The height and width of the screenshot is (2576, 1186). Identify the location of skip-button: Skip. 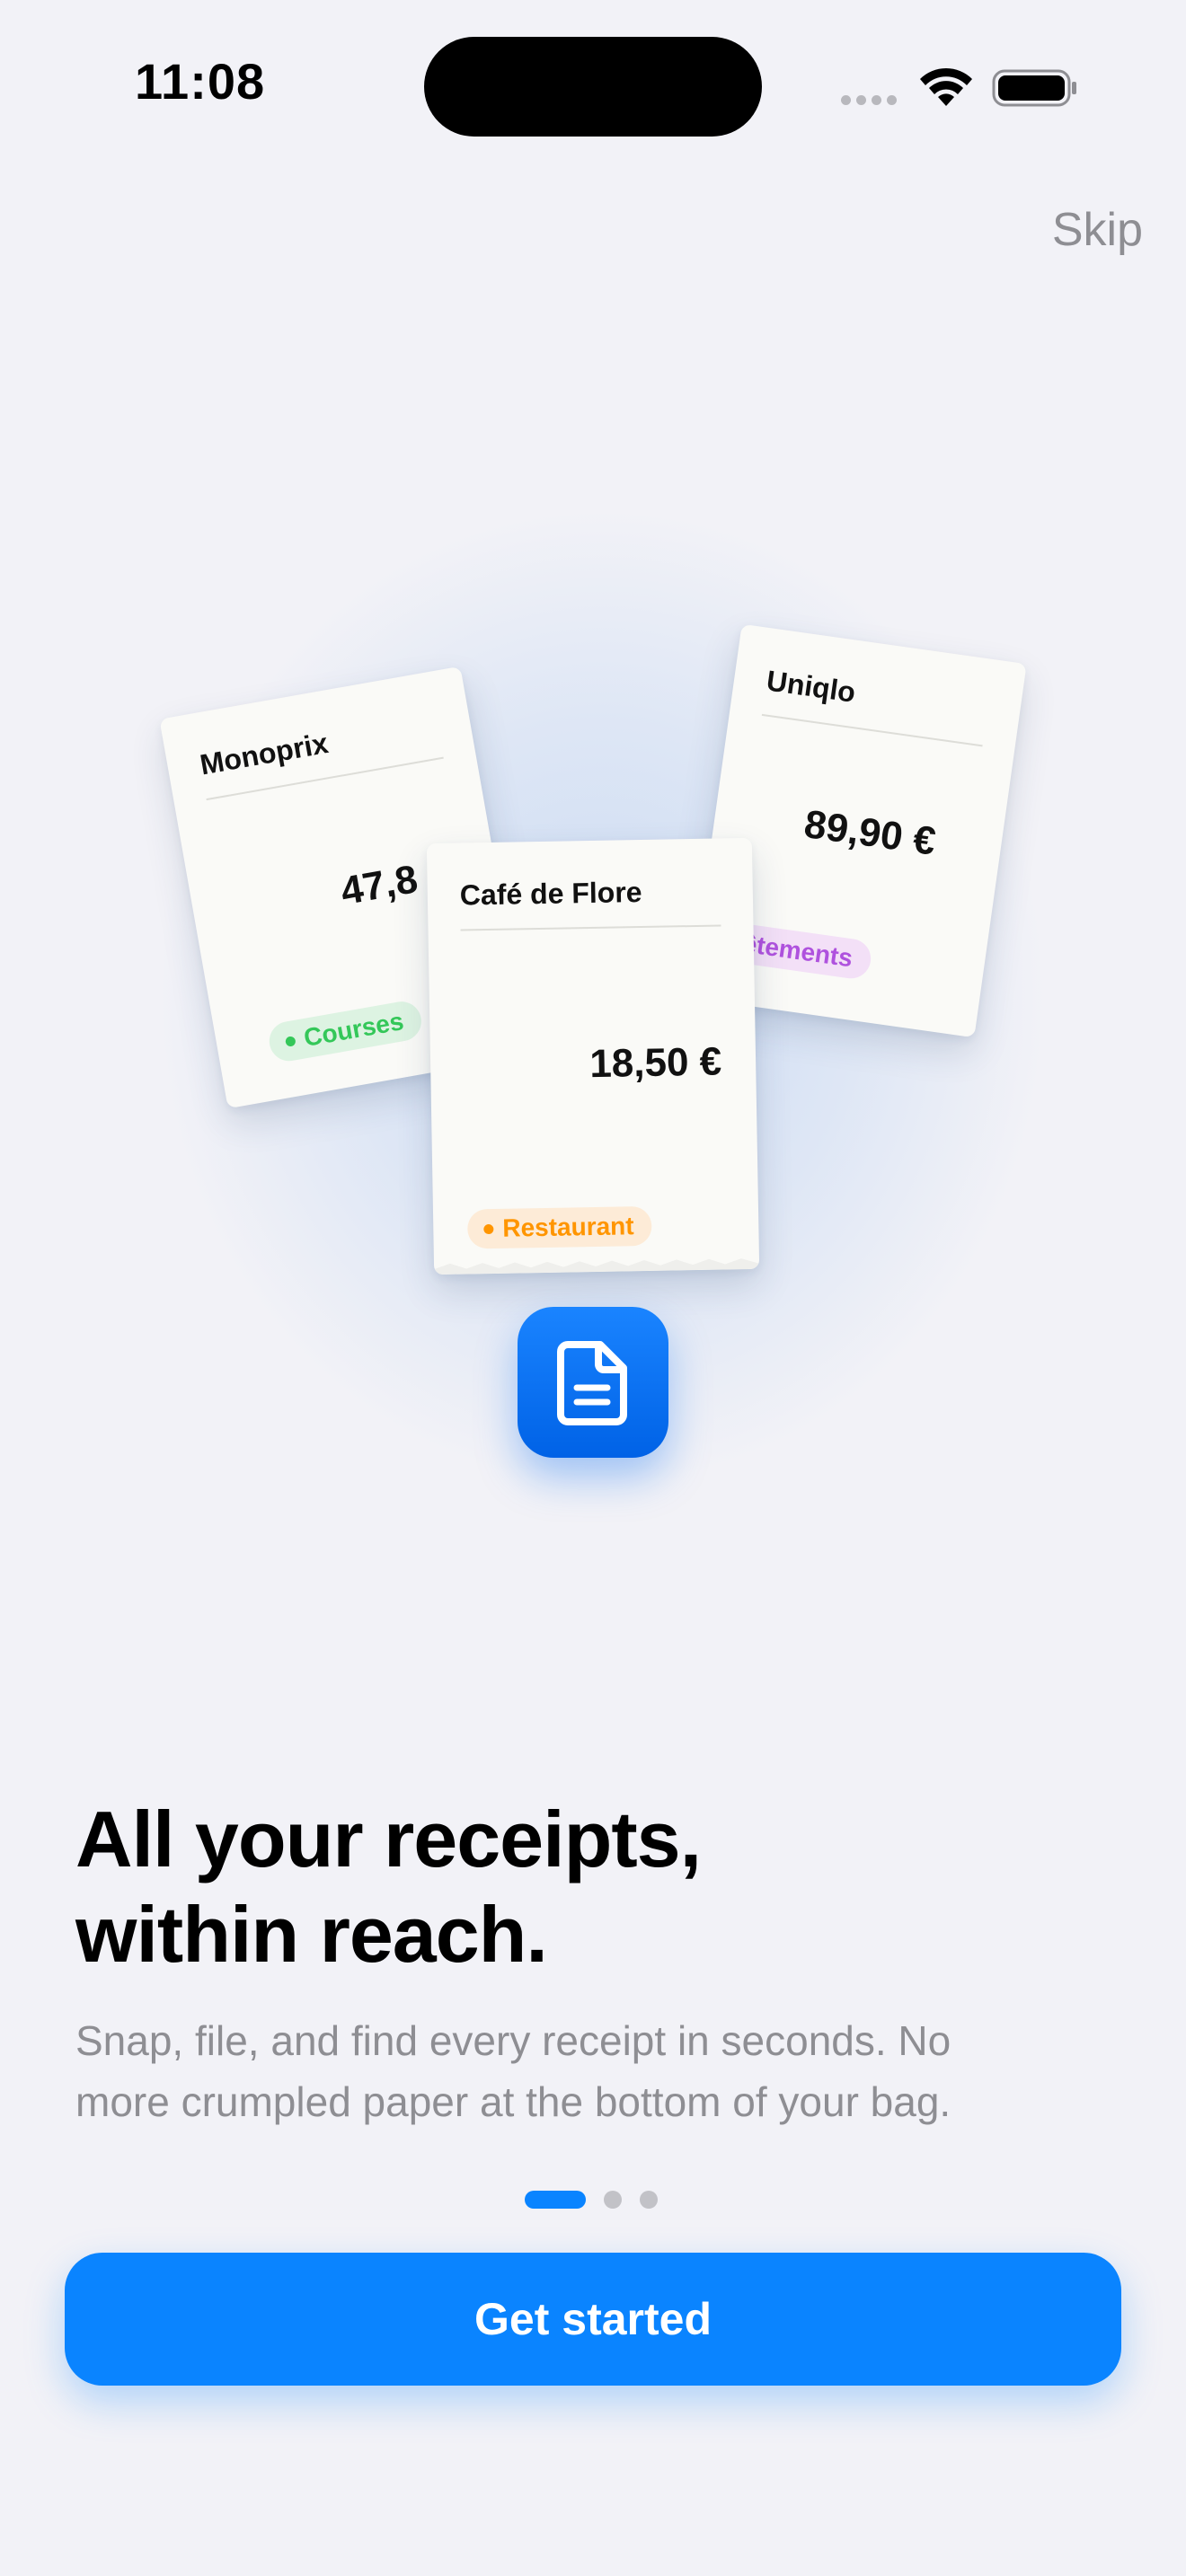
(1097, 230).